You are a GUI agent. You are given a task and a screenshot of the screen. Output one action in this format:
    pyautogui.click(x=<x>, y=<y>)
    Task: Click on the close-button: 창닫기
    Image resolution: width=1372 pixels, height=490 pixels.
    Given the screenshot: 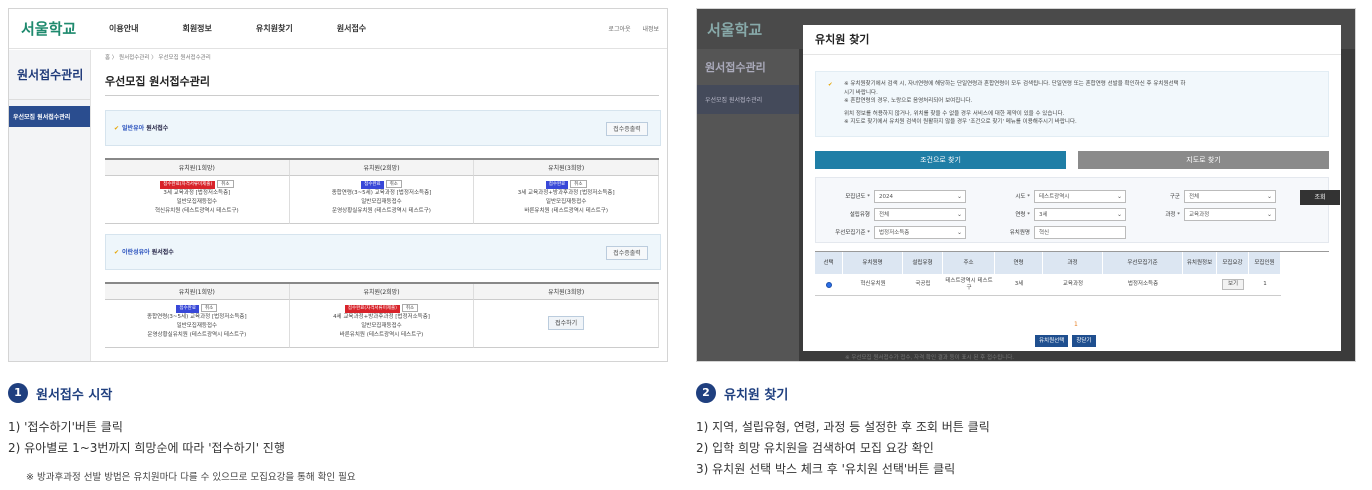 What is the action you would take?
    pyautogui.click(x=1084, y=341)
    